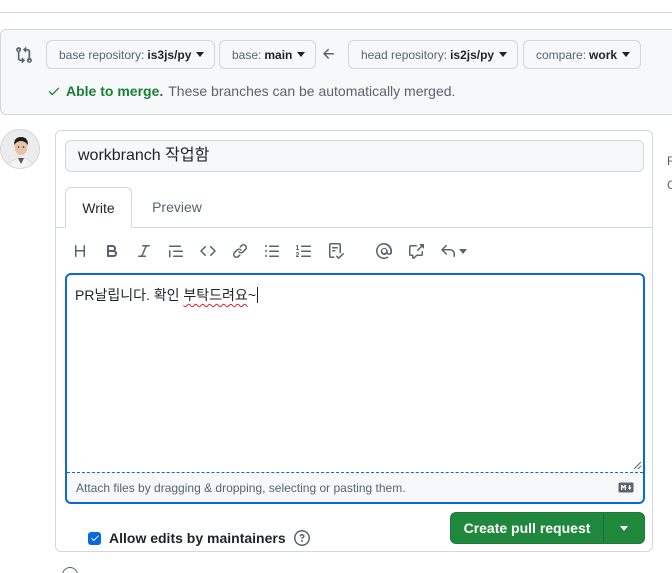 The height and width of the screenshot is (573, 672). I want to click on tab-preview: Preview, so click(177, 207).